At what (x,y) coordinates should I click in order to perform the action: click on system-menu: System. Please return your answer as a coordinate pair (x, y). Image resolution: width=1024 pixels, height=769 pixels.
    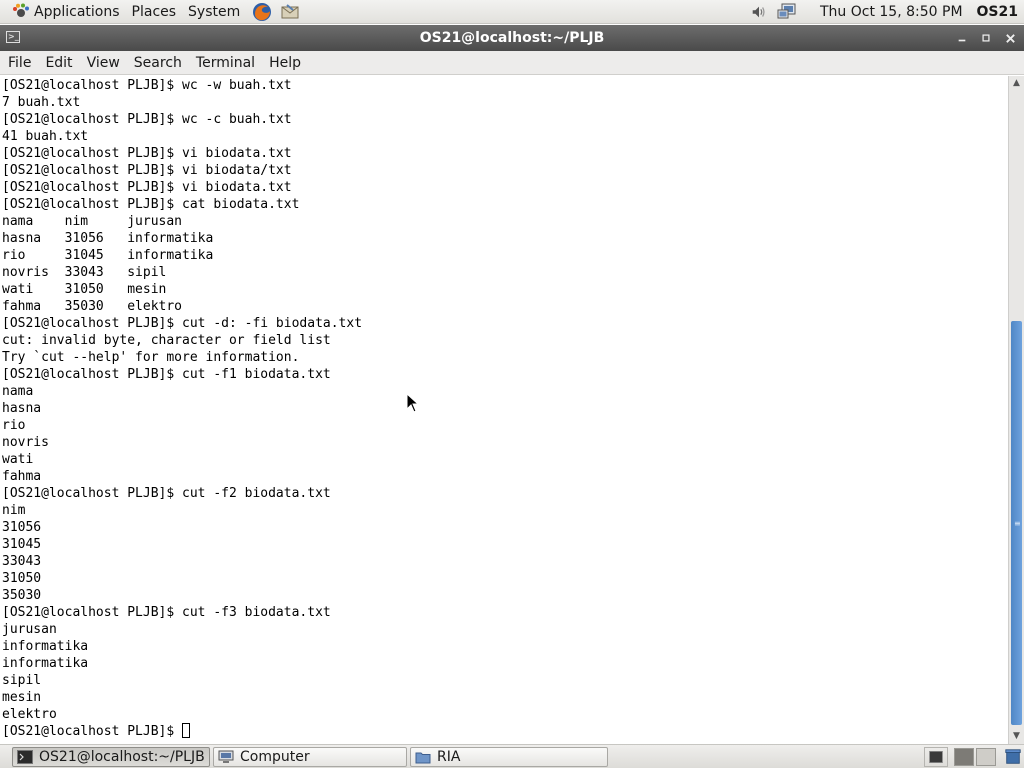
    Looking at the image, I should click on (214, 12).